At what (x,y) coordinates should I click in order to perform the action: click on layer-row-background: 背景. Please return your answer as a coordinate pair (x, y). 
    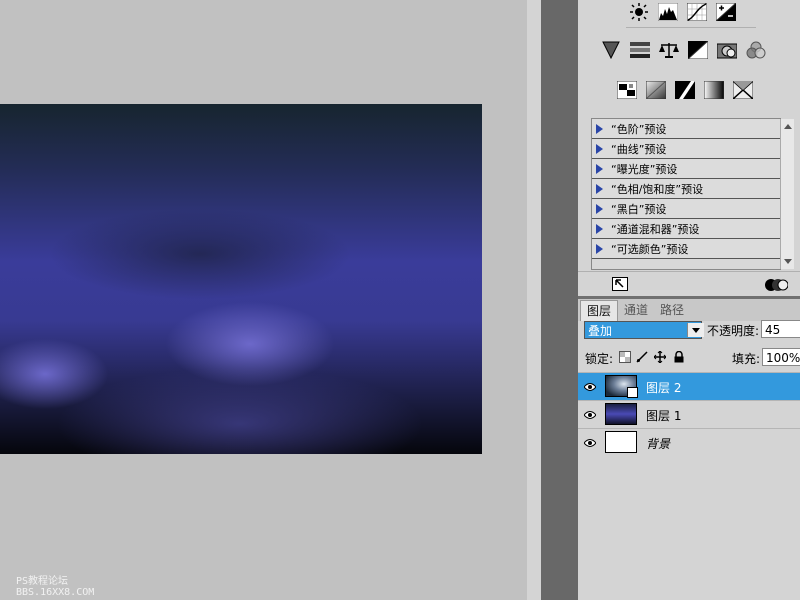
    Looking at the image, I should click on (689, 442).